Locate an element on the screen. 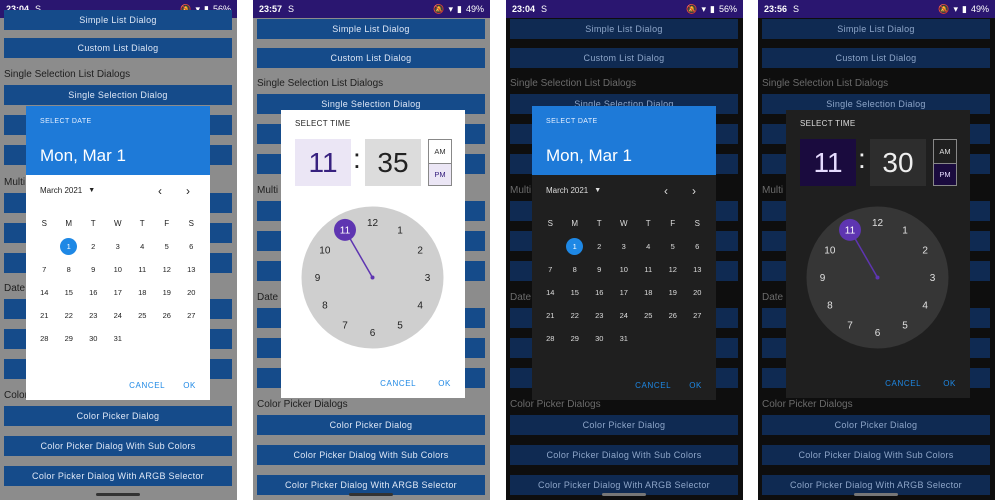 The width and height of the screenshot is (995, 500). calendar-day: 10 is located at coordinates (624, 270).